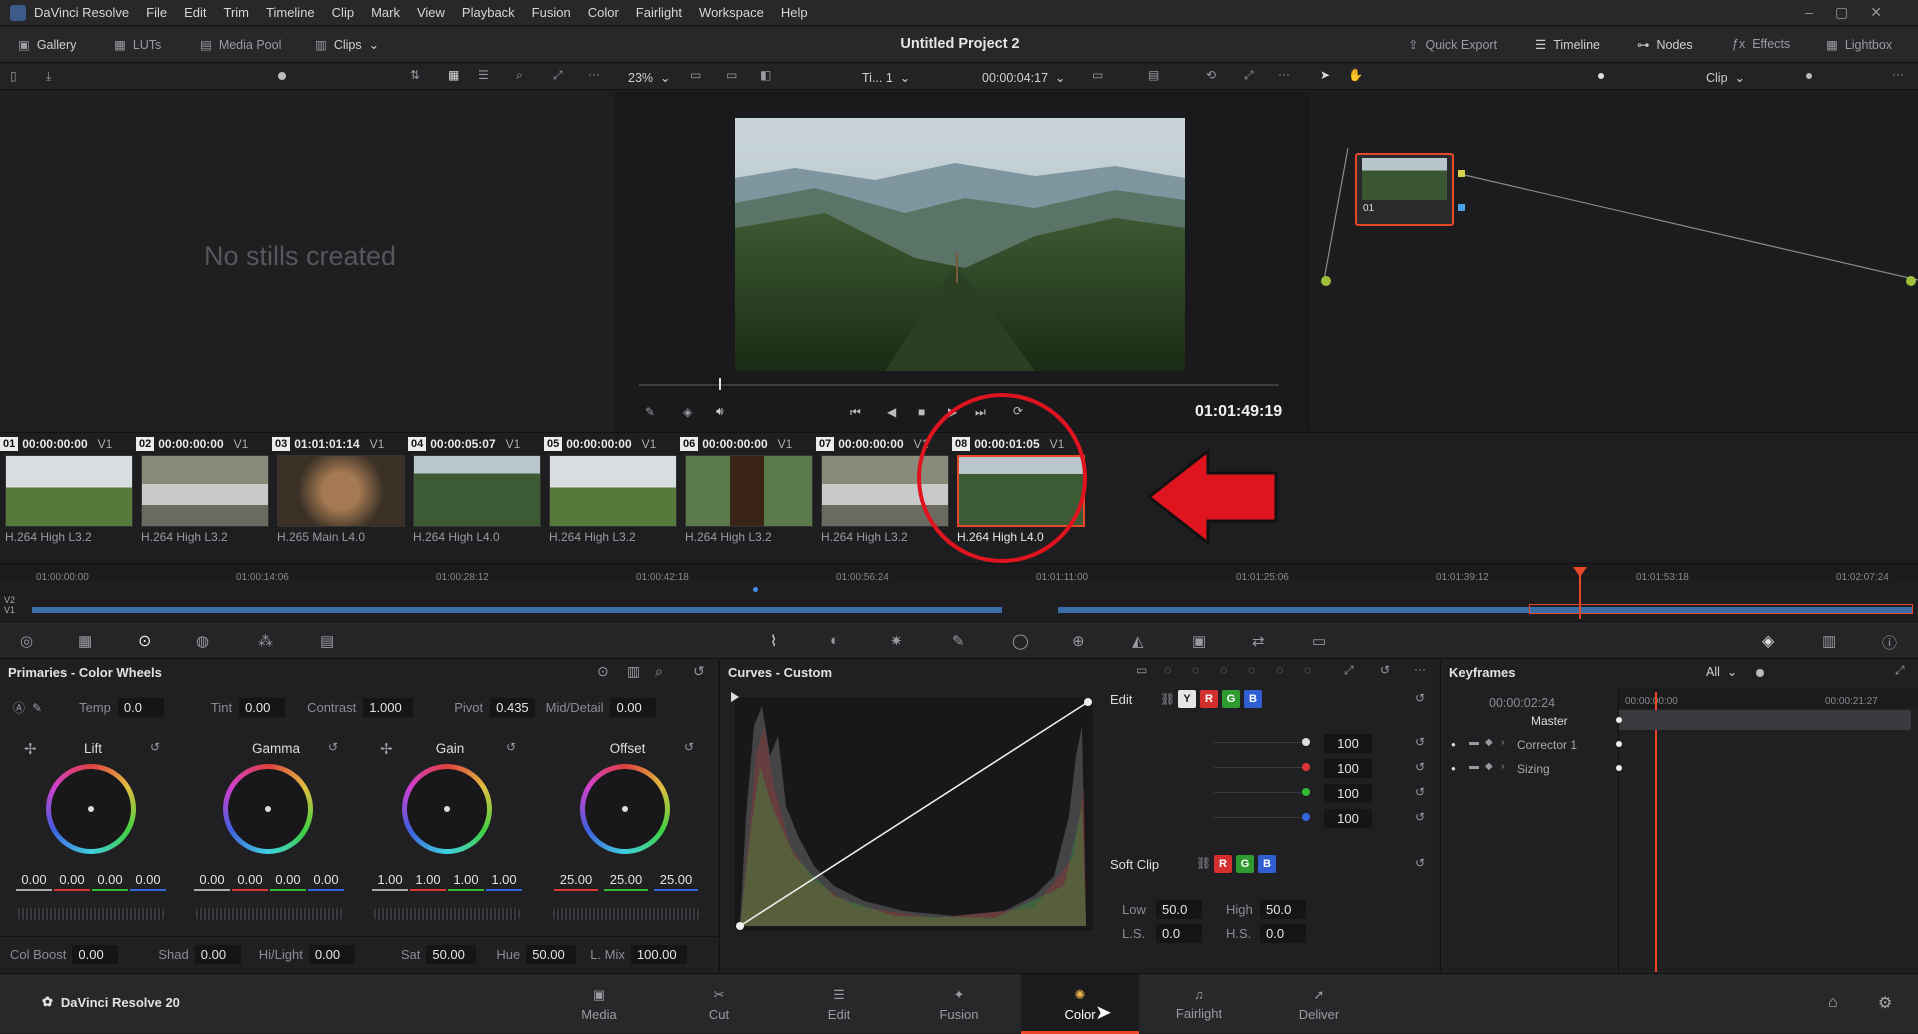 The height and width of the screenshot is (1034, 1918). Describe the element at coordinates (237, 12) in the screenshot. I see `menu-trim: Trim` at that location.